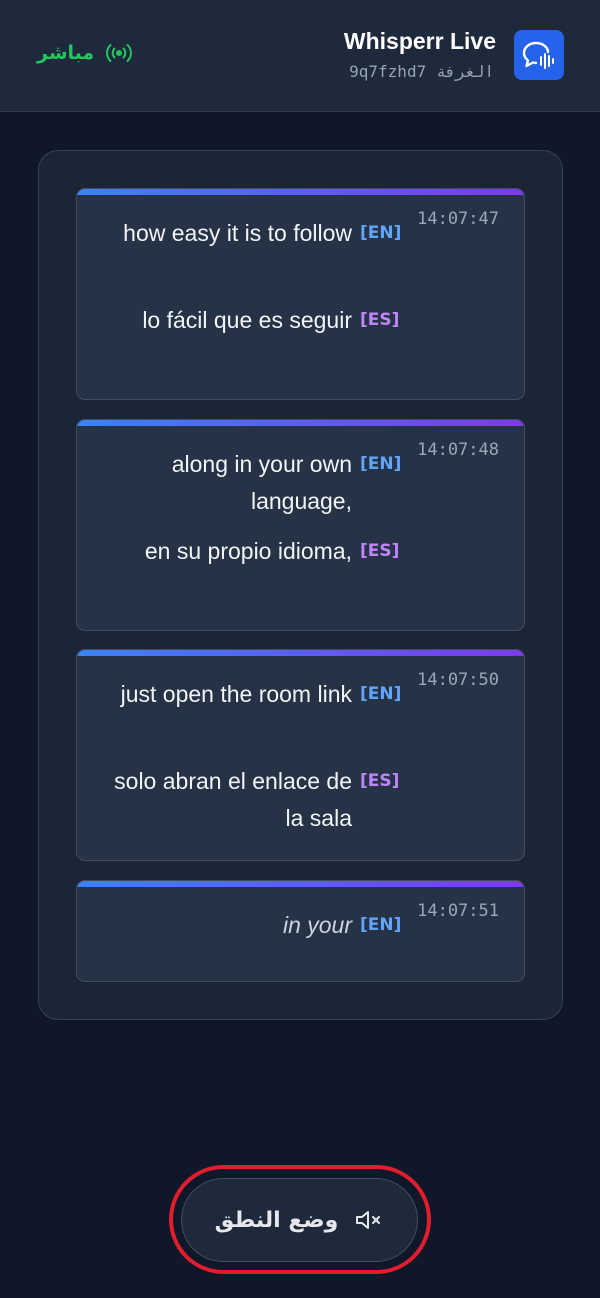  I want to click on target-line: lo fácil que es seguir [ES], so click(250, 320).